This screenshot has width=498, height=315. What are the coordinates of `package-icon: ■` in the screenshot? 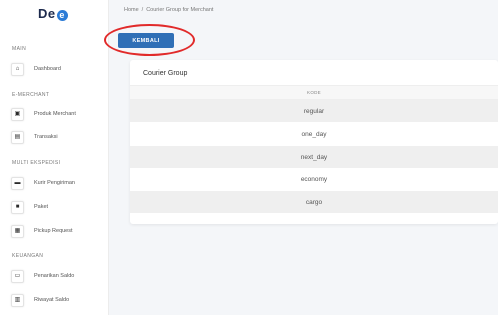 It's located at (17, 207).